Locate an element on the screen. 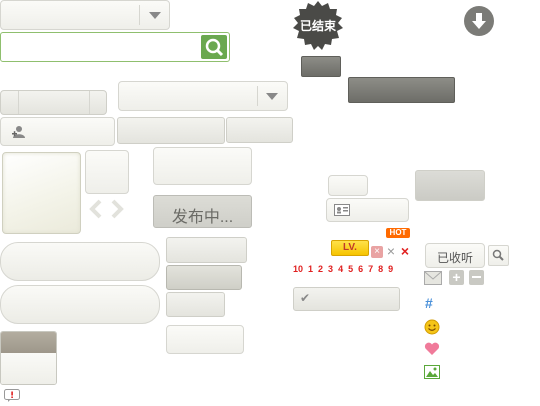  small-input is located at coordinates (348, 185).